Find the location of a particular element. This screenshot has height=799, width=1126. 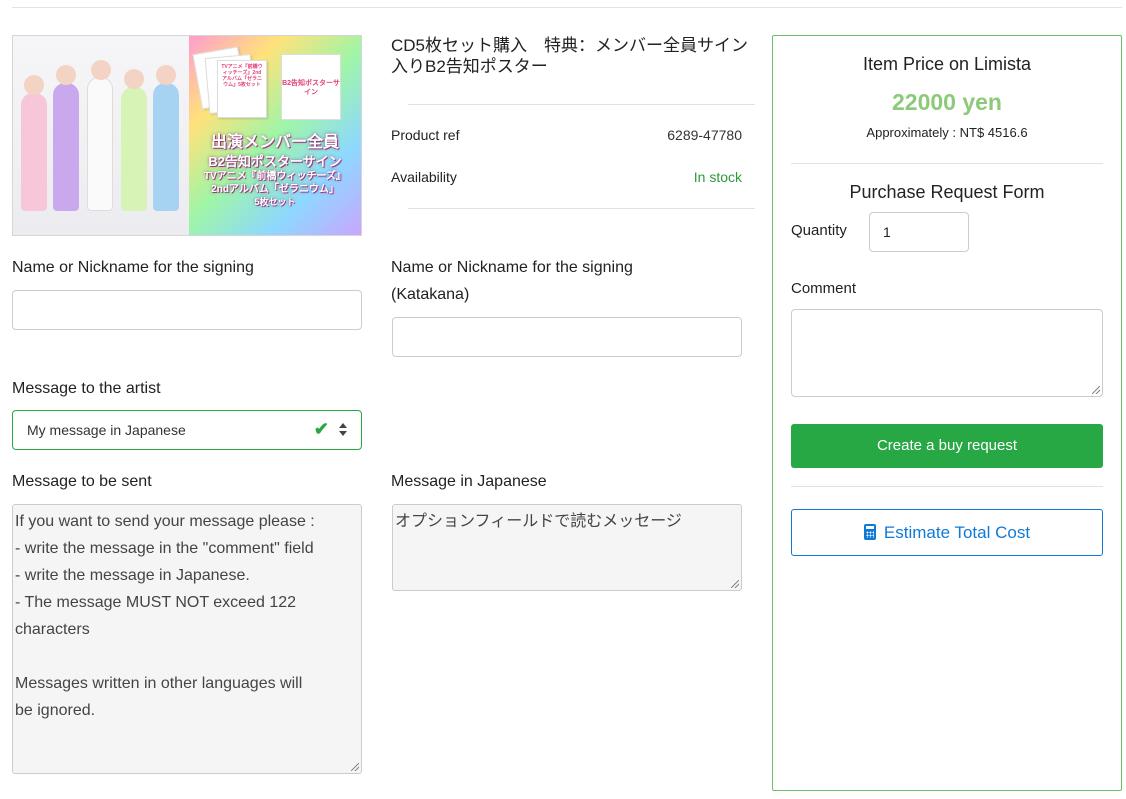

album-card-front: TVアニメ『前橋ウィッチーズ』2ndアルバム『ゼラニウム』5枚セット is located at coordinates (242, 89).